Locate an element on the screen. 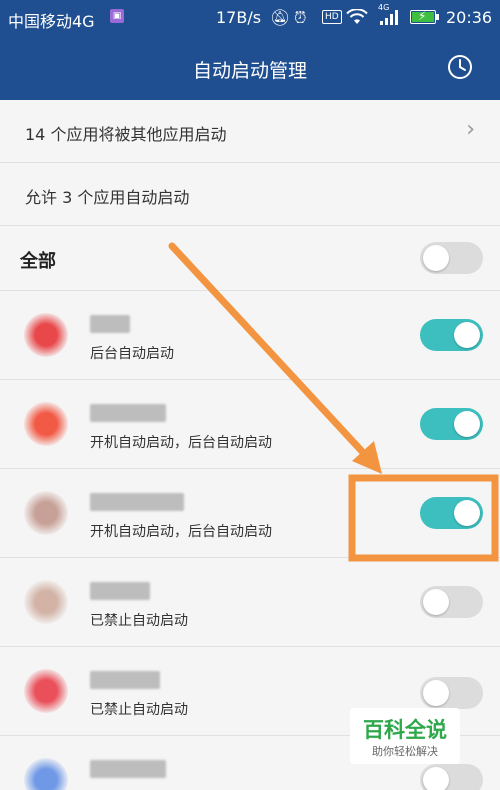  chevron-right-icon: › is located at coordinates (470, 129).